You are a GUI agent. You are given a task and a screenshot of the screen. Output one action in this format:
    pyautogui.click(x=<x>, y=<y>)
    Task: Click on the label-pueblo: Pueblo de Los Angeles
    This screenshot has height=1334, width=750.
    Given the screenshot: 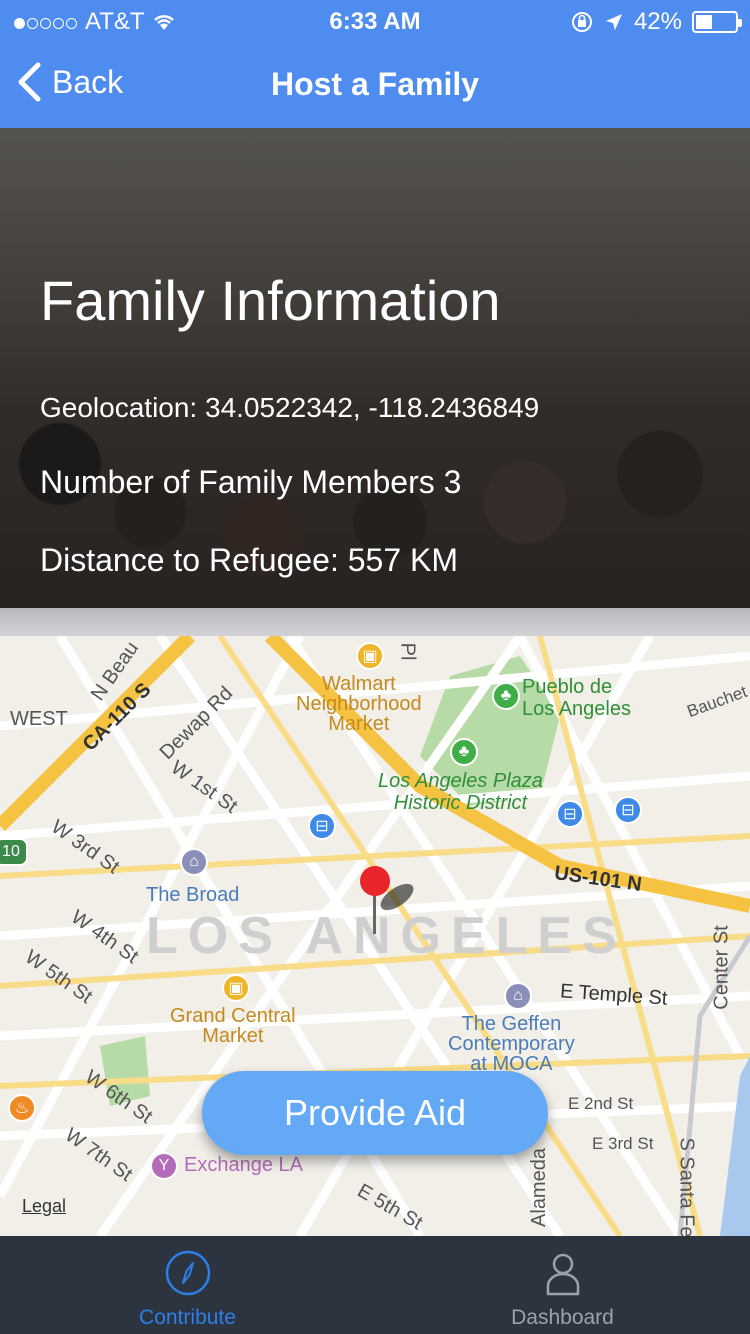 What is the action you would take?
    pyautogui.click(x=576, y=698)
    